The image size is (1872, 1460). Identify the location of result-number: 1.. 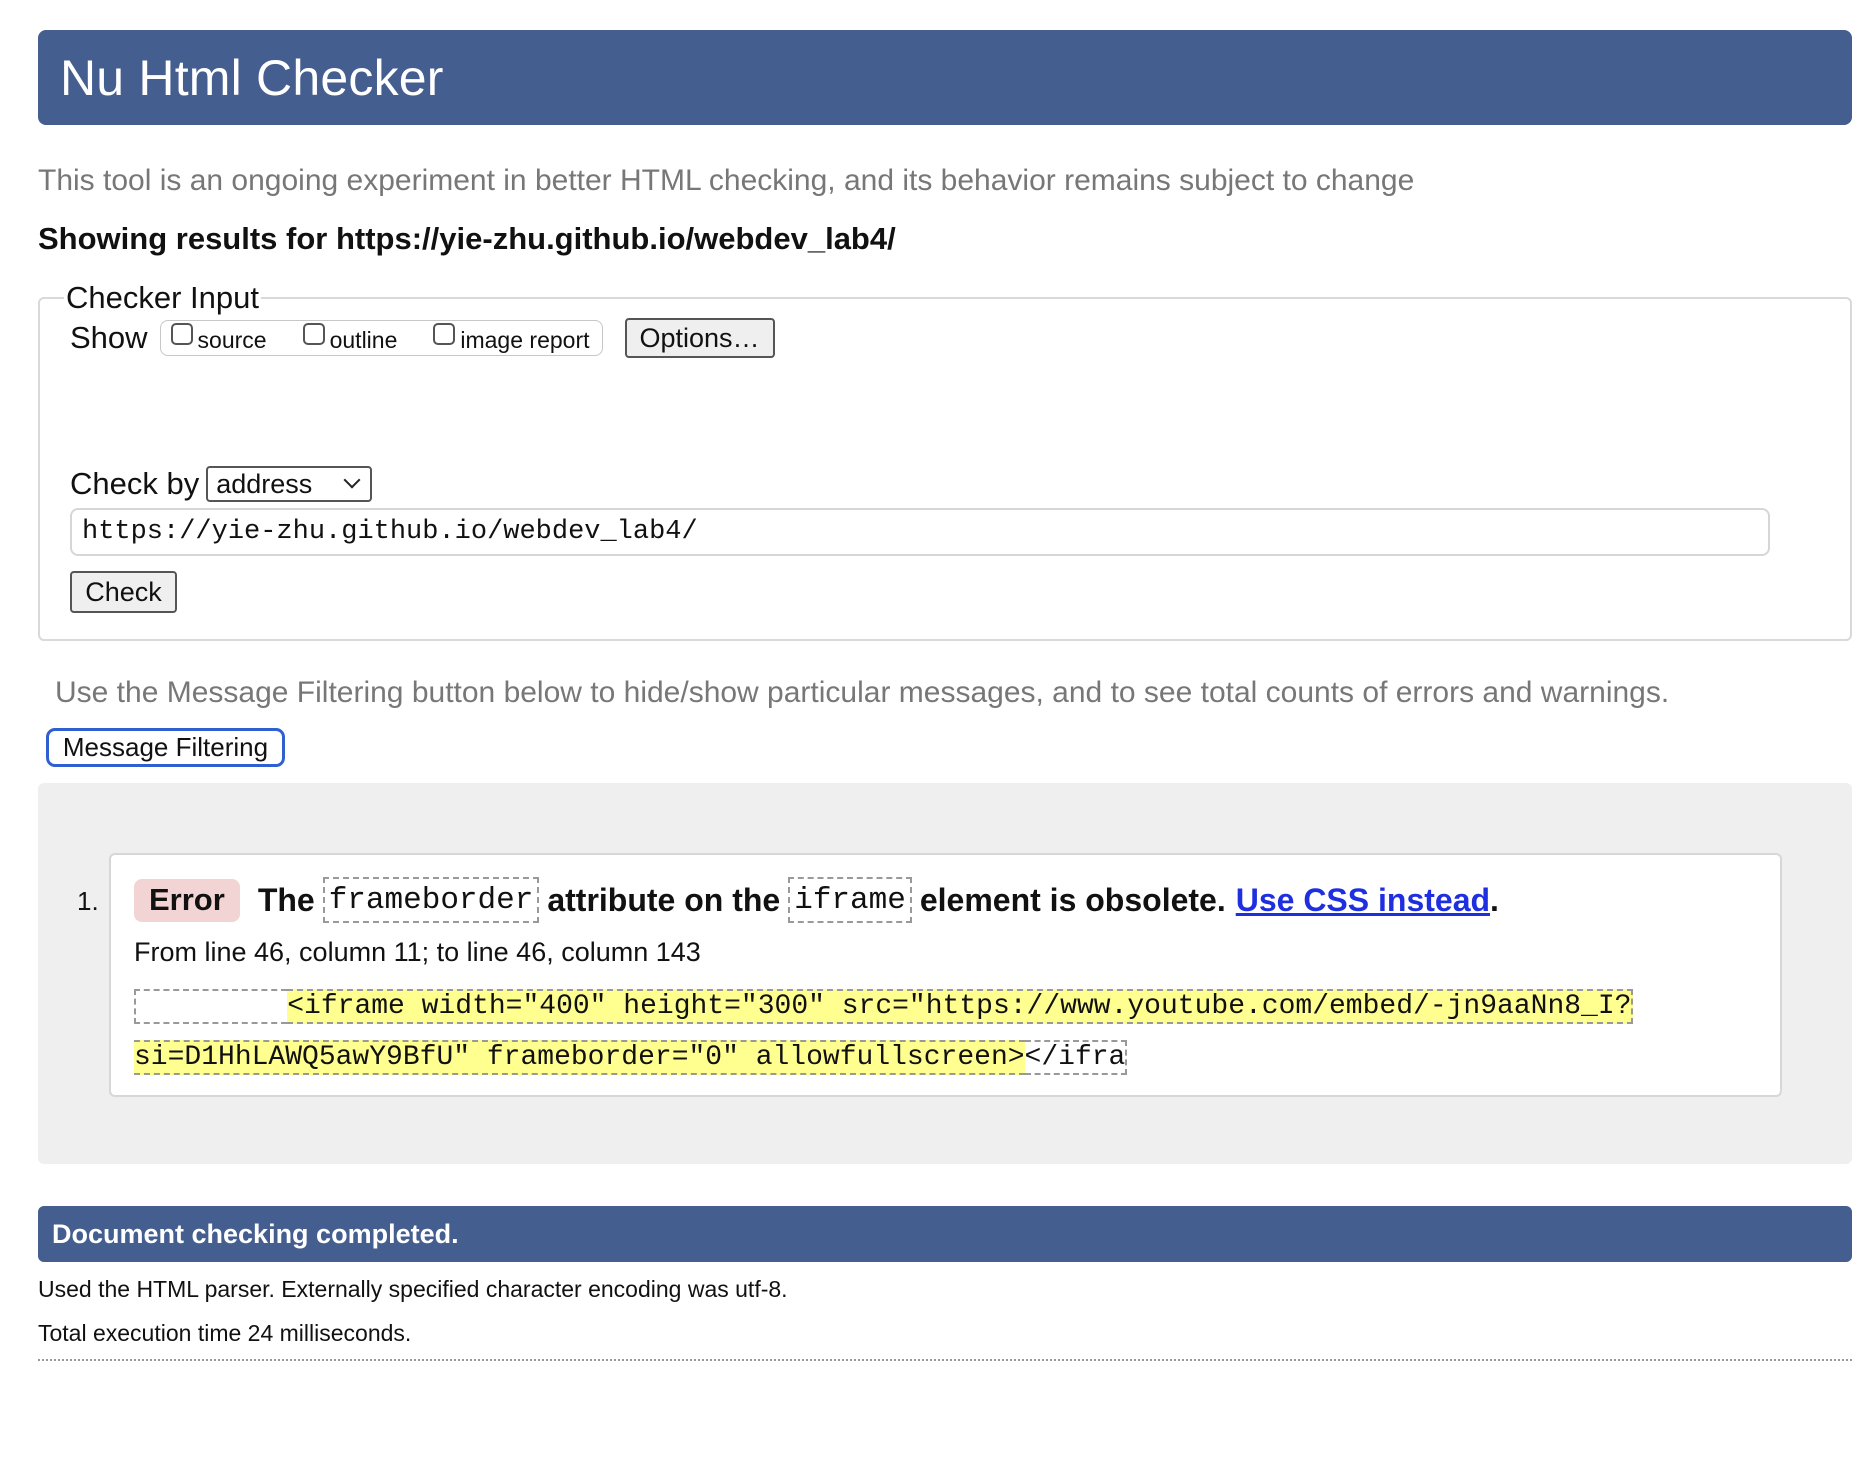
(88, 901).